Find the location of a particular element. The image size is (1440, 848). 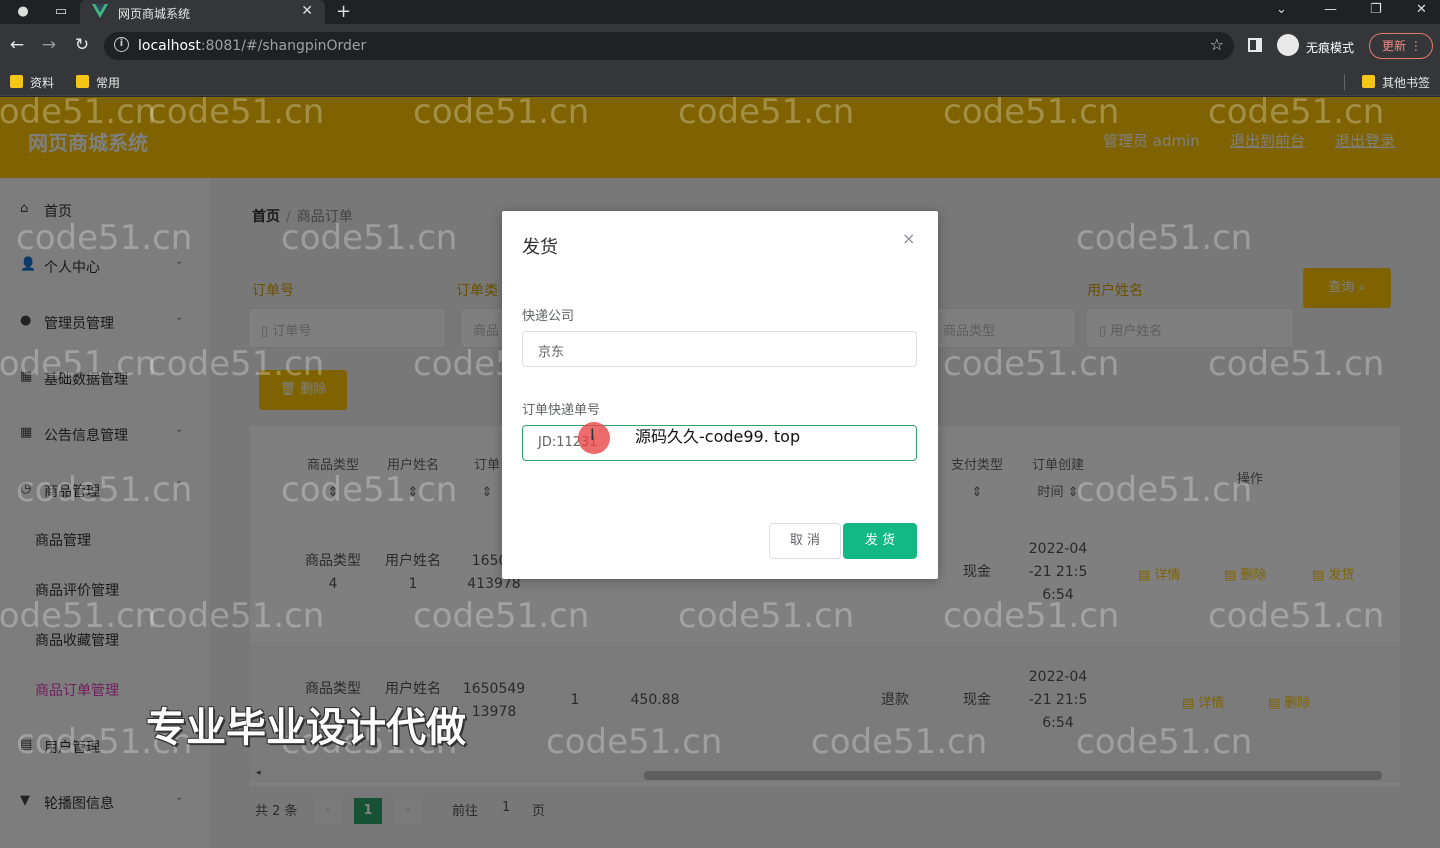

side-panel-icon is located at coordinates (1255, 45).